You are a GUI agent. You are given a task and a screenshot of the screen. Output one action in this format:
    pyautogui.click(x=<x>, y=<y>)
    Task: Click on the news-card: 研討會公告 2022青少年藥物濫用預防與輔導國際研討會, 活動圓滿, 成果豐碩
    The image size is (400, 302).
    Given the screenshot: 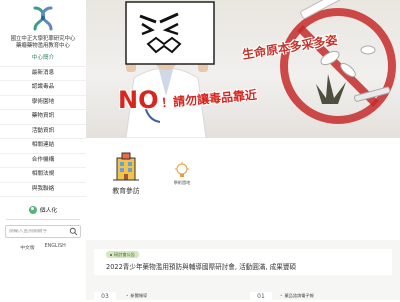 What is the action you would take?
    pyautogui.click(x=243, y=262)
    